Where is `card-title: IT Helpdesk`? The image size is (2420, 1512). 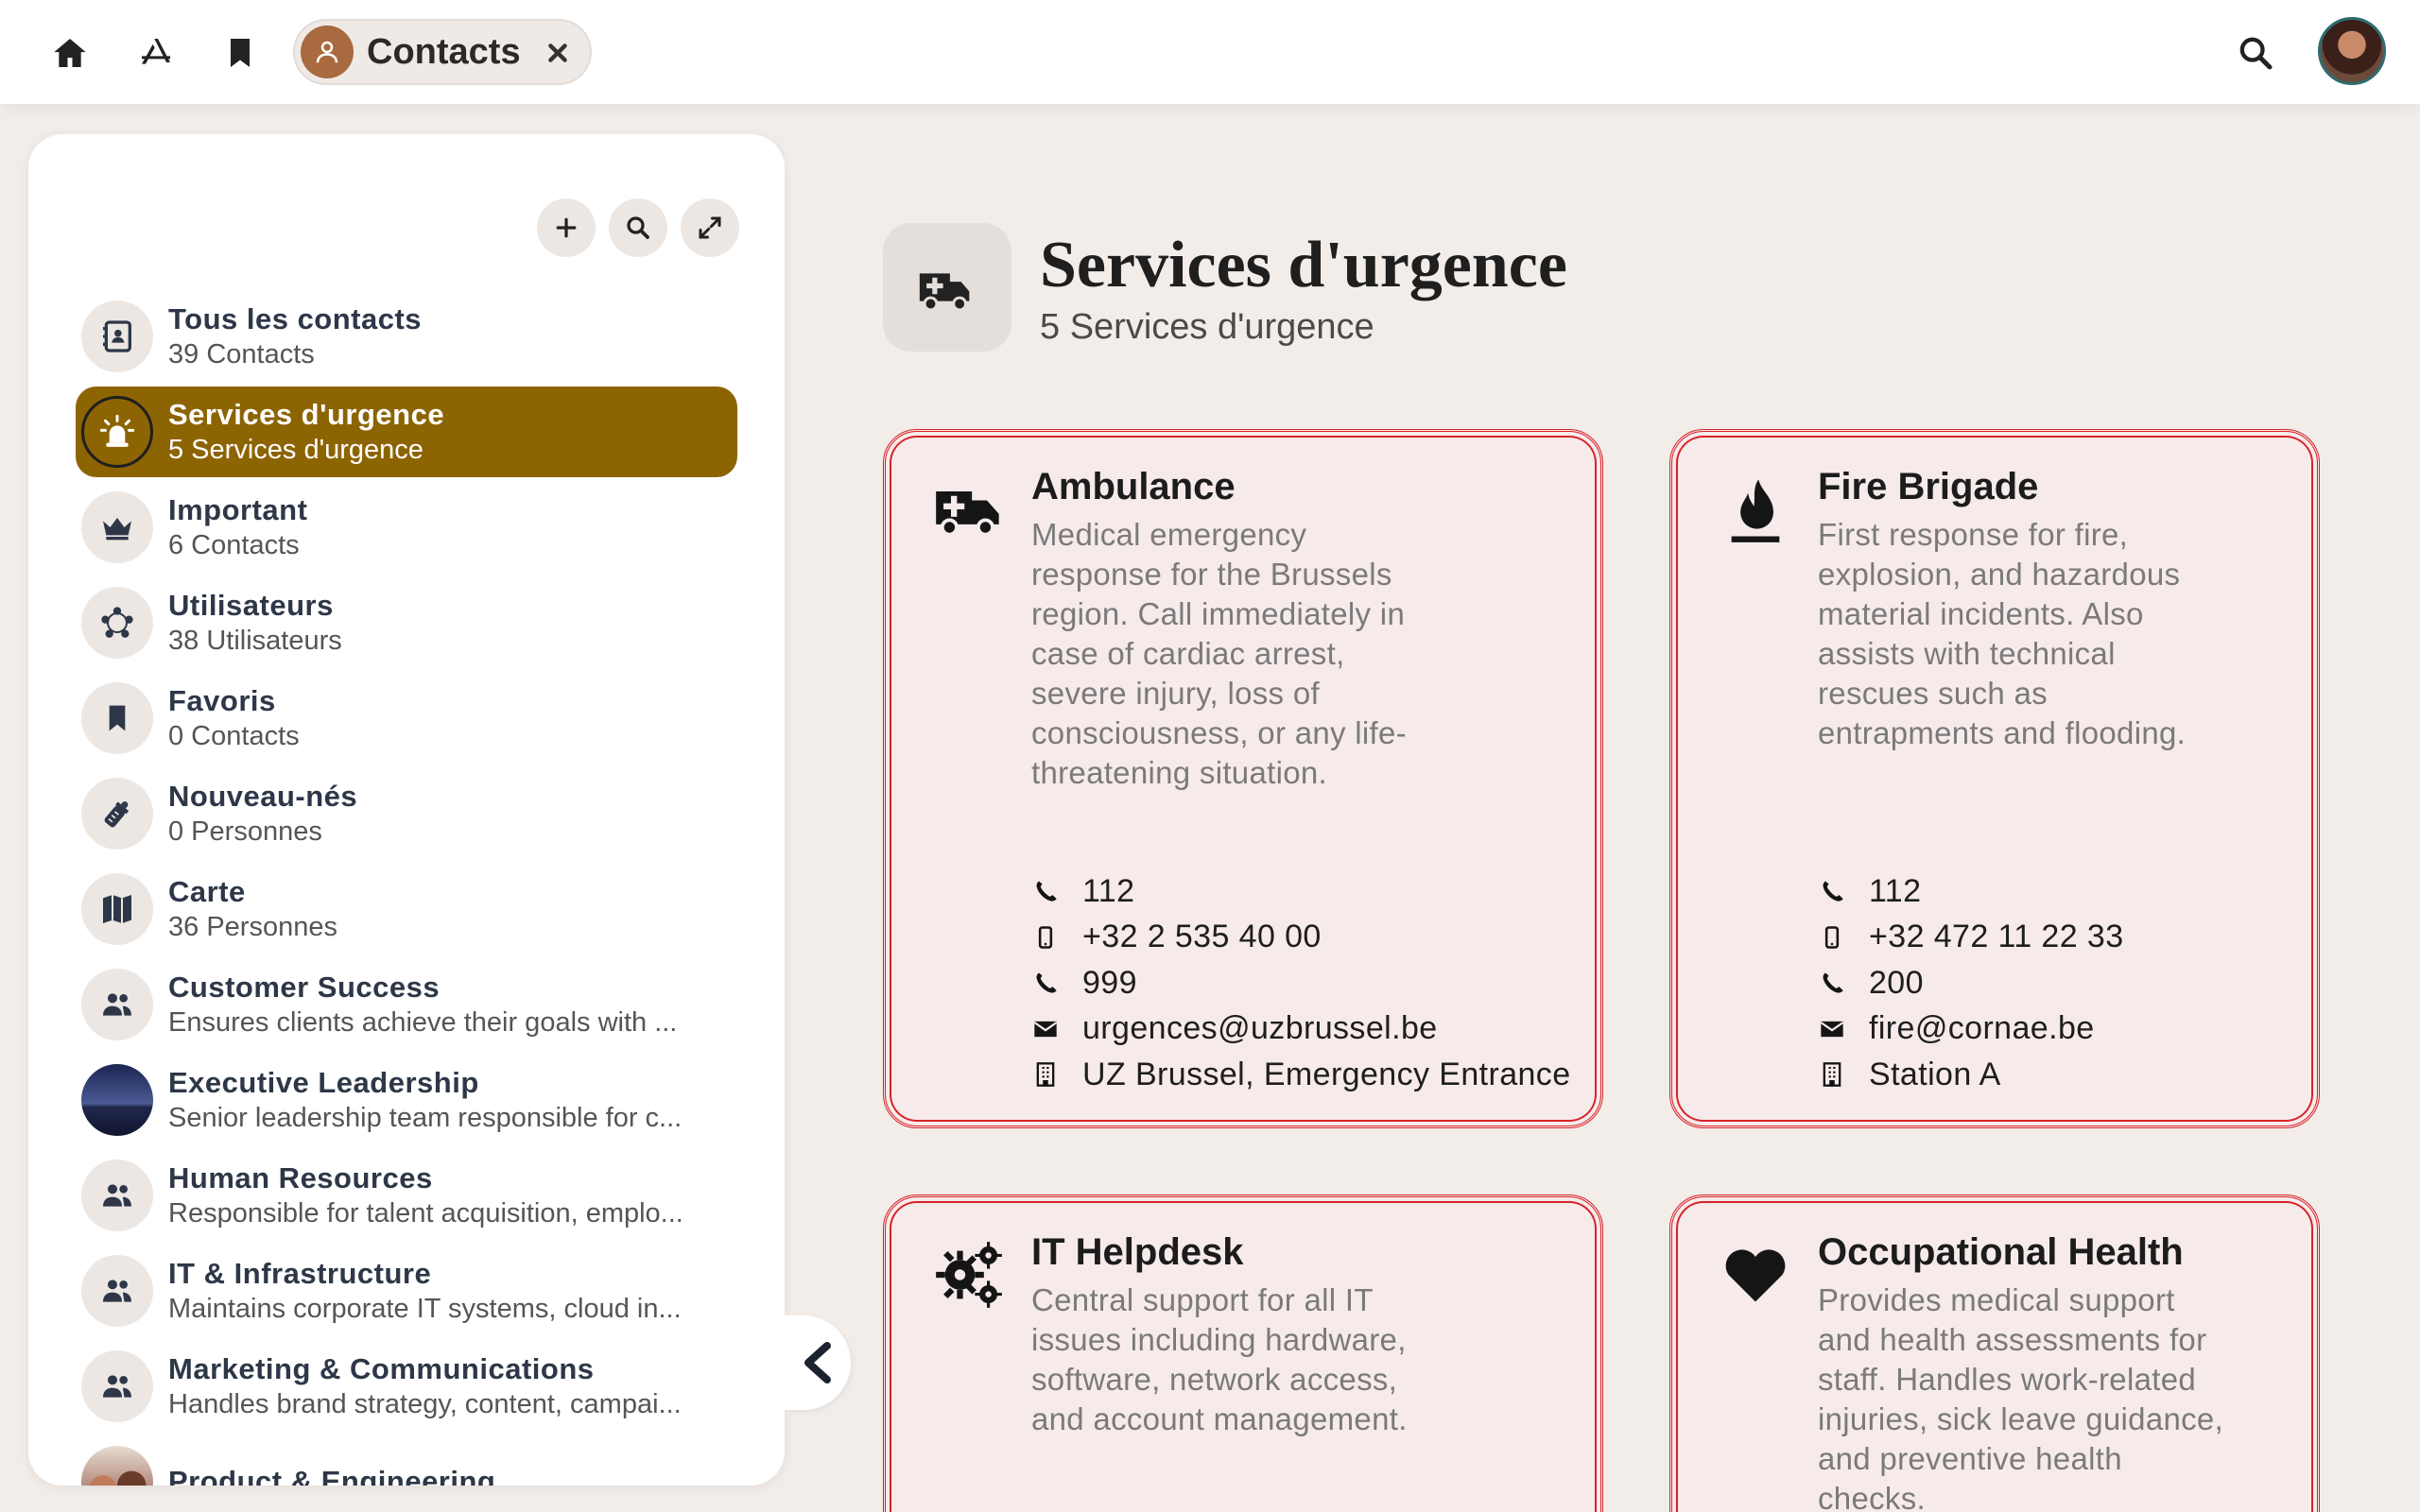 card-title: IT Helpdesk is located at coordinates (1137, 1252).